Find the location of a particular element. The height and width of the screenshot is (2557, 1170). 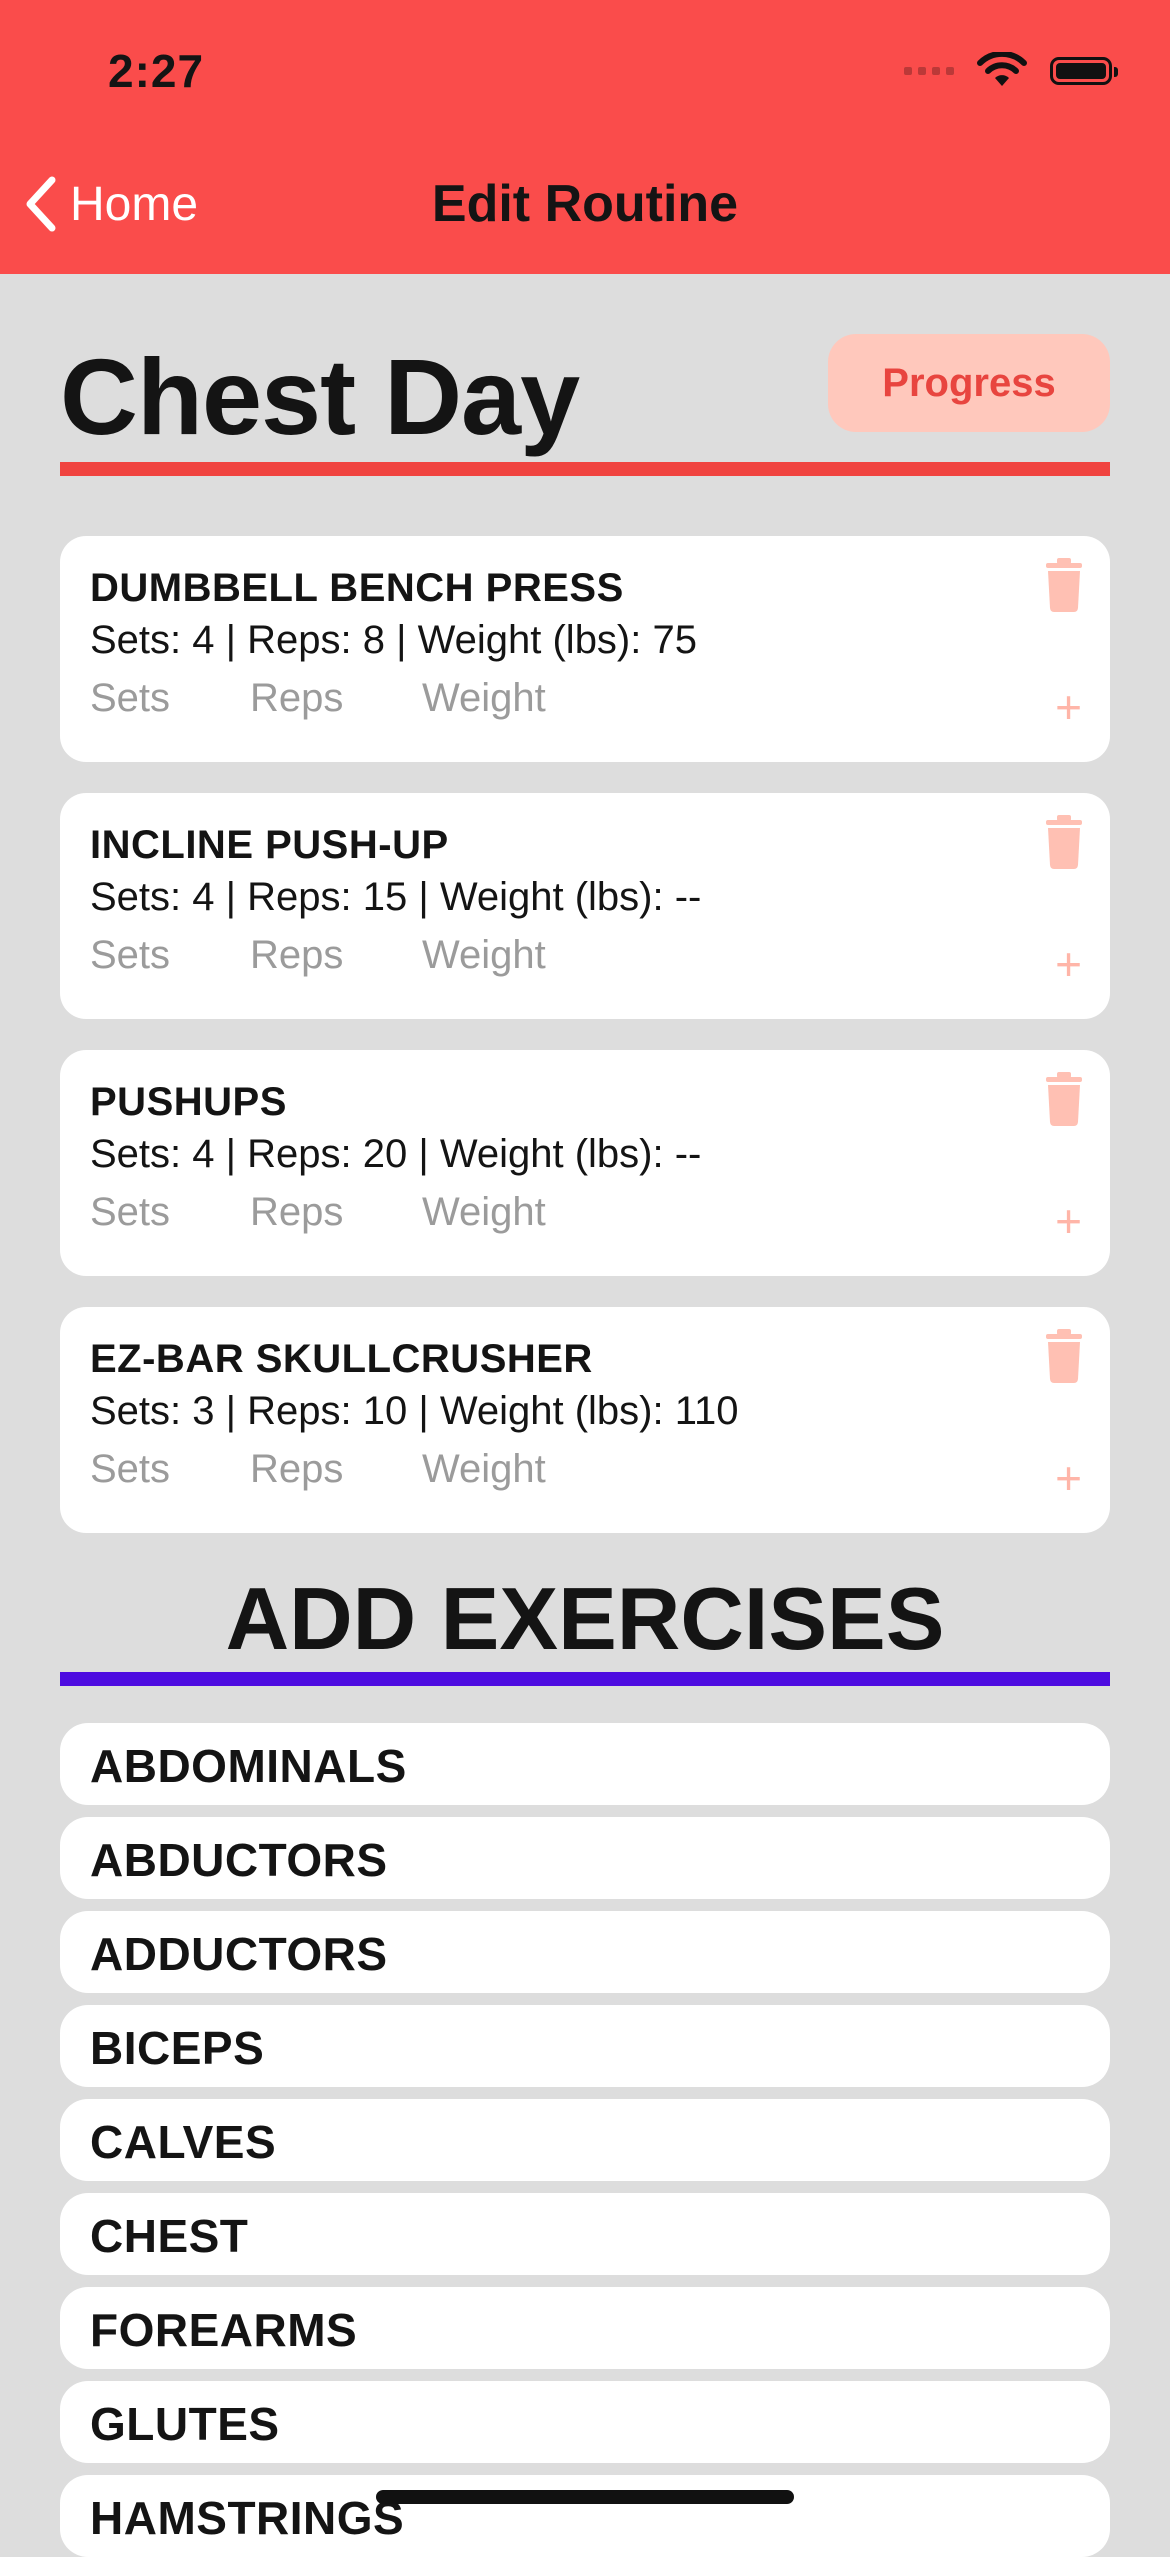

progress-button: Progress is located at coordinates (969, 383).